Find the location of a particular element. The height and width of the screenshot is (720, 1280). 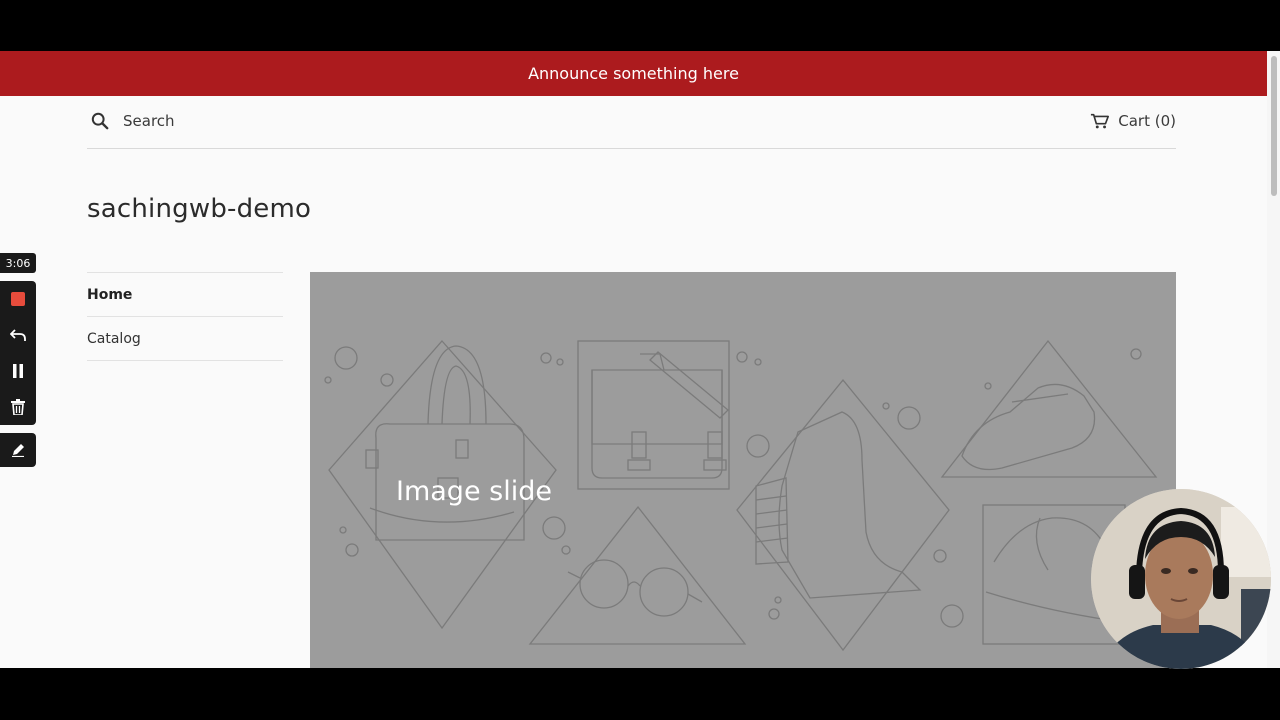

draw-button is located at coordinates (18, 450).